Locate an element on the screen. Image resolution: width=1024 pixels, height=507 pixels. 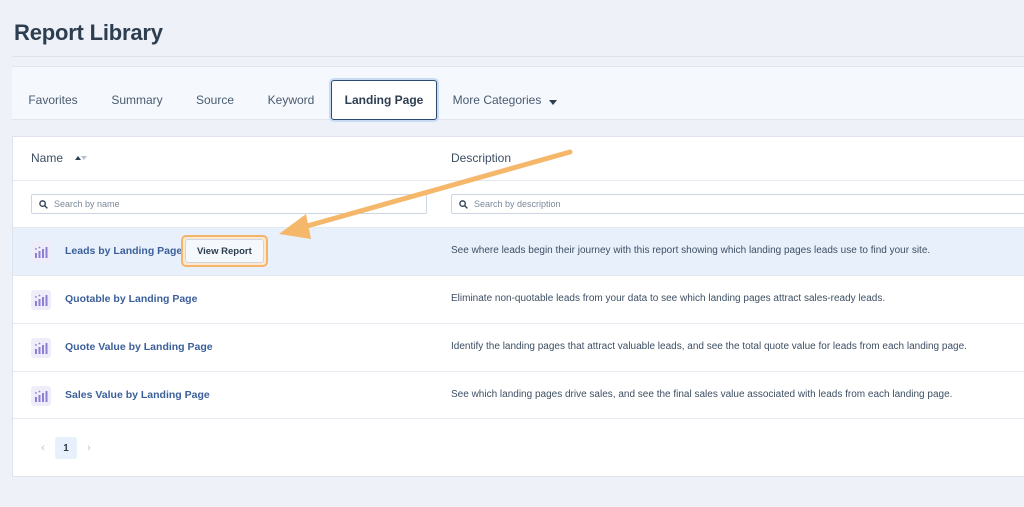
report-name-link: Quote Value by Landing Page is located at coordinates (139, 347).